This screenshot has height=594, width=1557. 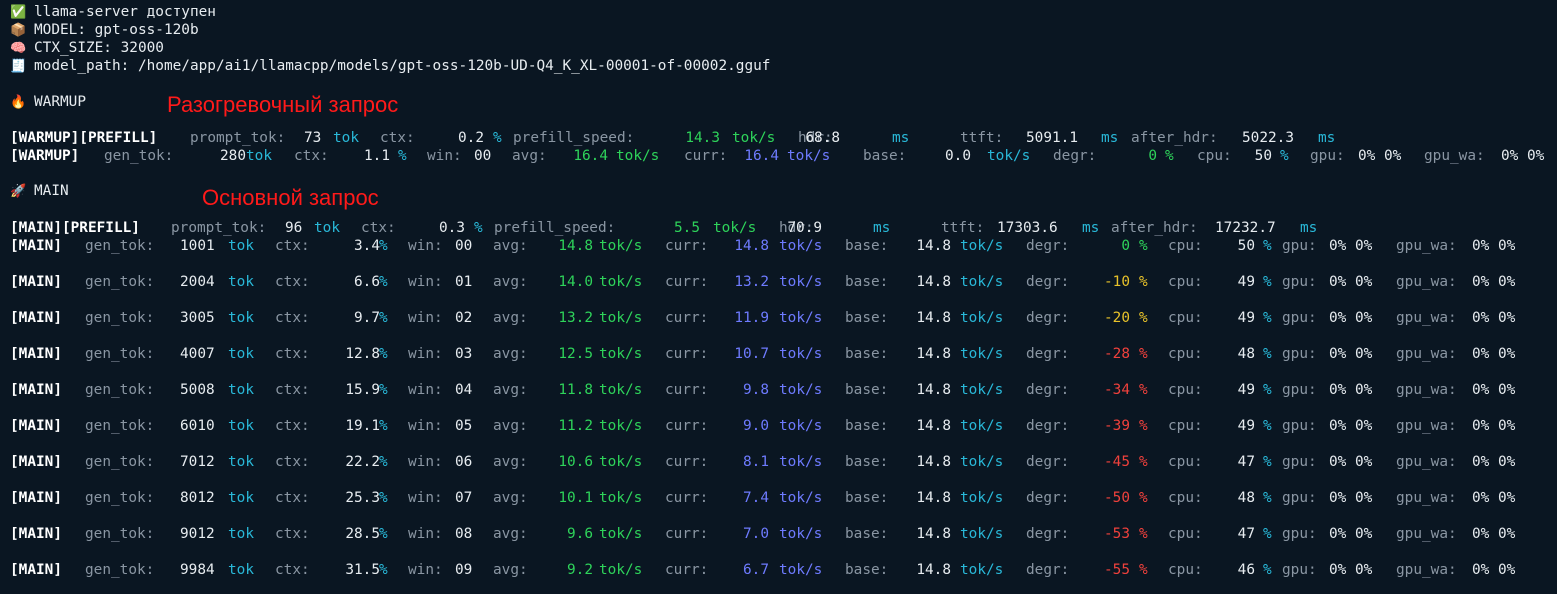 What do you see at coordinates (1246, 354) in the screenshot?
I see `cpu-value: 48` at bounding box center [1246, 354].